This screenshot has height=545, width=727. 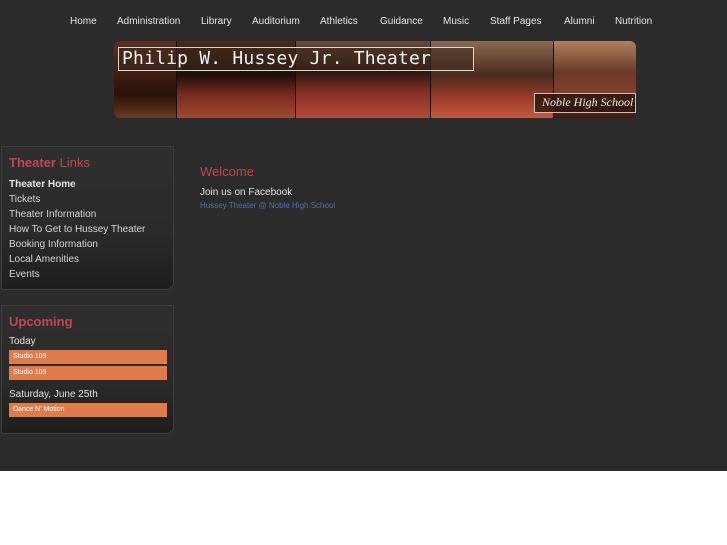 I want to click on sidebar-link-tickets: Tickets, so click(x=24, y=199).